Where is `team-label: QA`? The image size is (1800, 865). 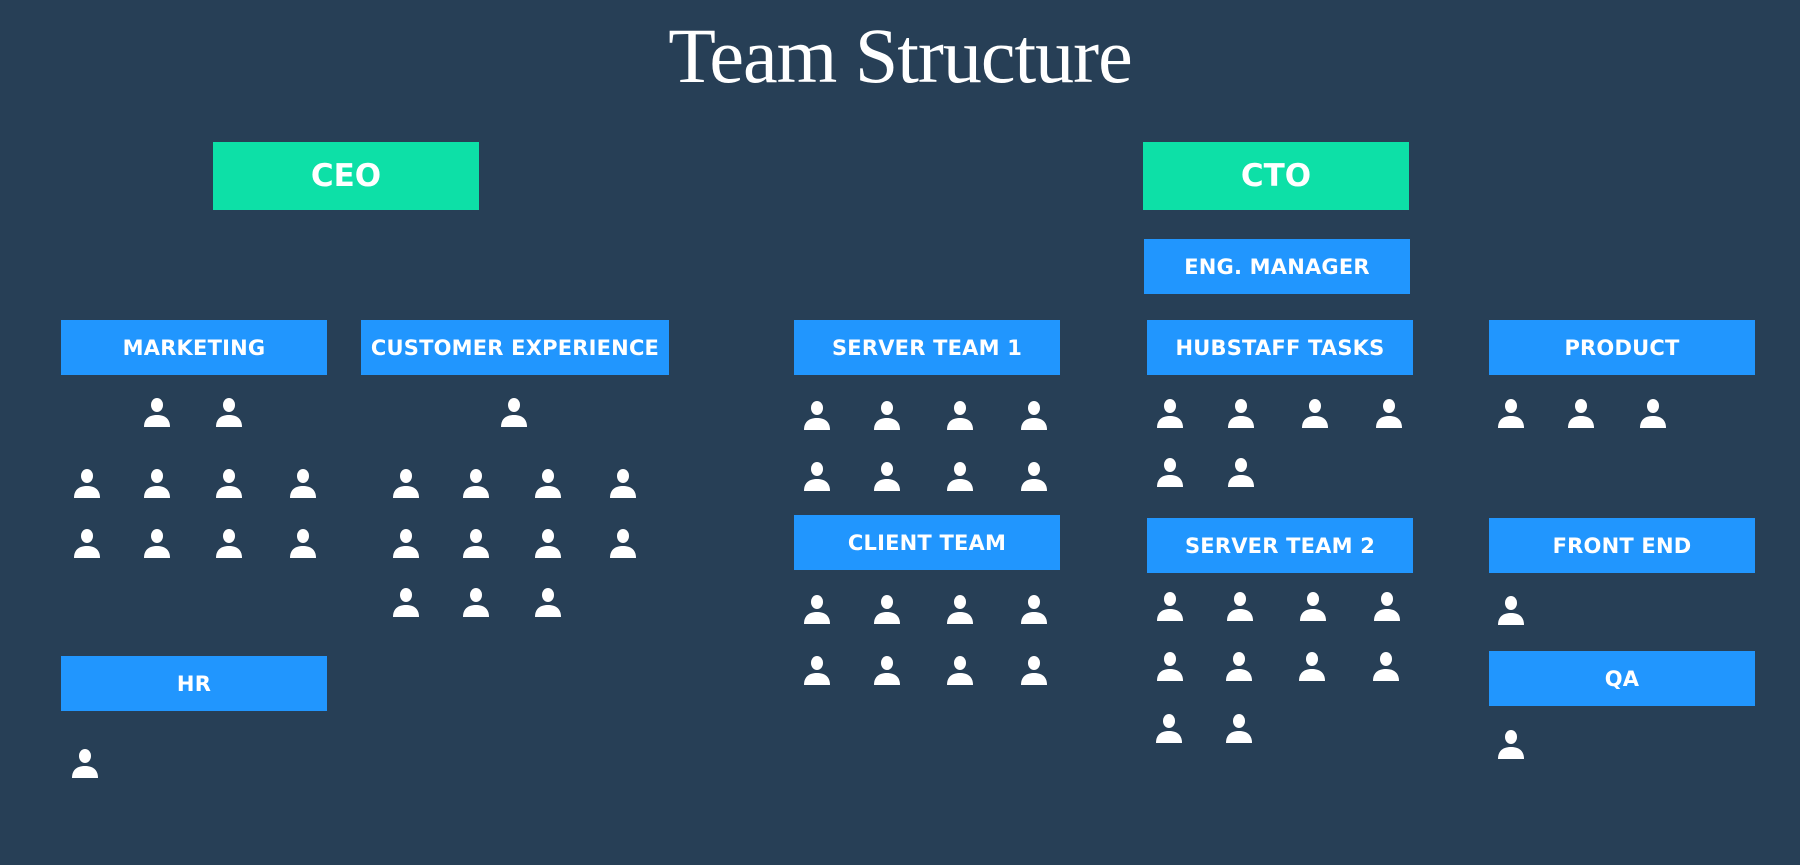 team-label: QA is located at coordinates (1622, 678).